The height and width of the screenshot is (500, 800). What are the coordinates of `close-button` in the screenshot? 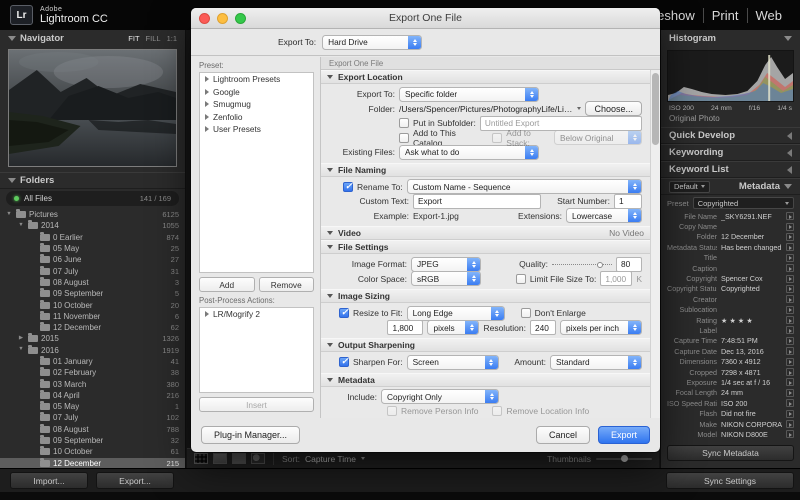 It's located at (204, 18).